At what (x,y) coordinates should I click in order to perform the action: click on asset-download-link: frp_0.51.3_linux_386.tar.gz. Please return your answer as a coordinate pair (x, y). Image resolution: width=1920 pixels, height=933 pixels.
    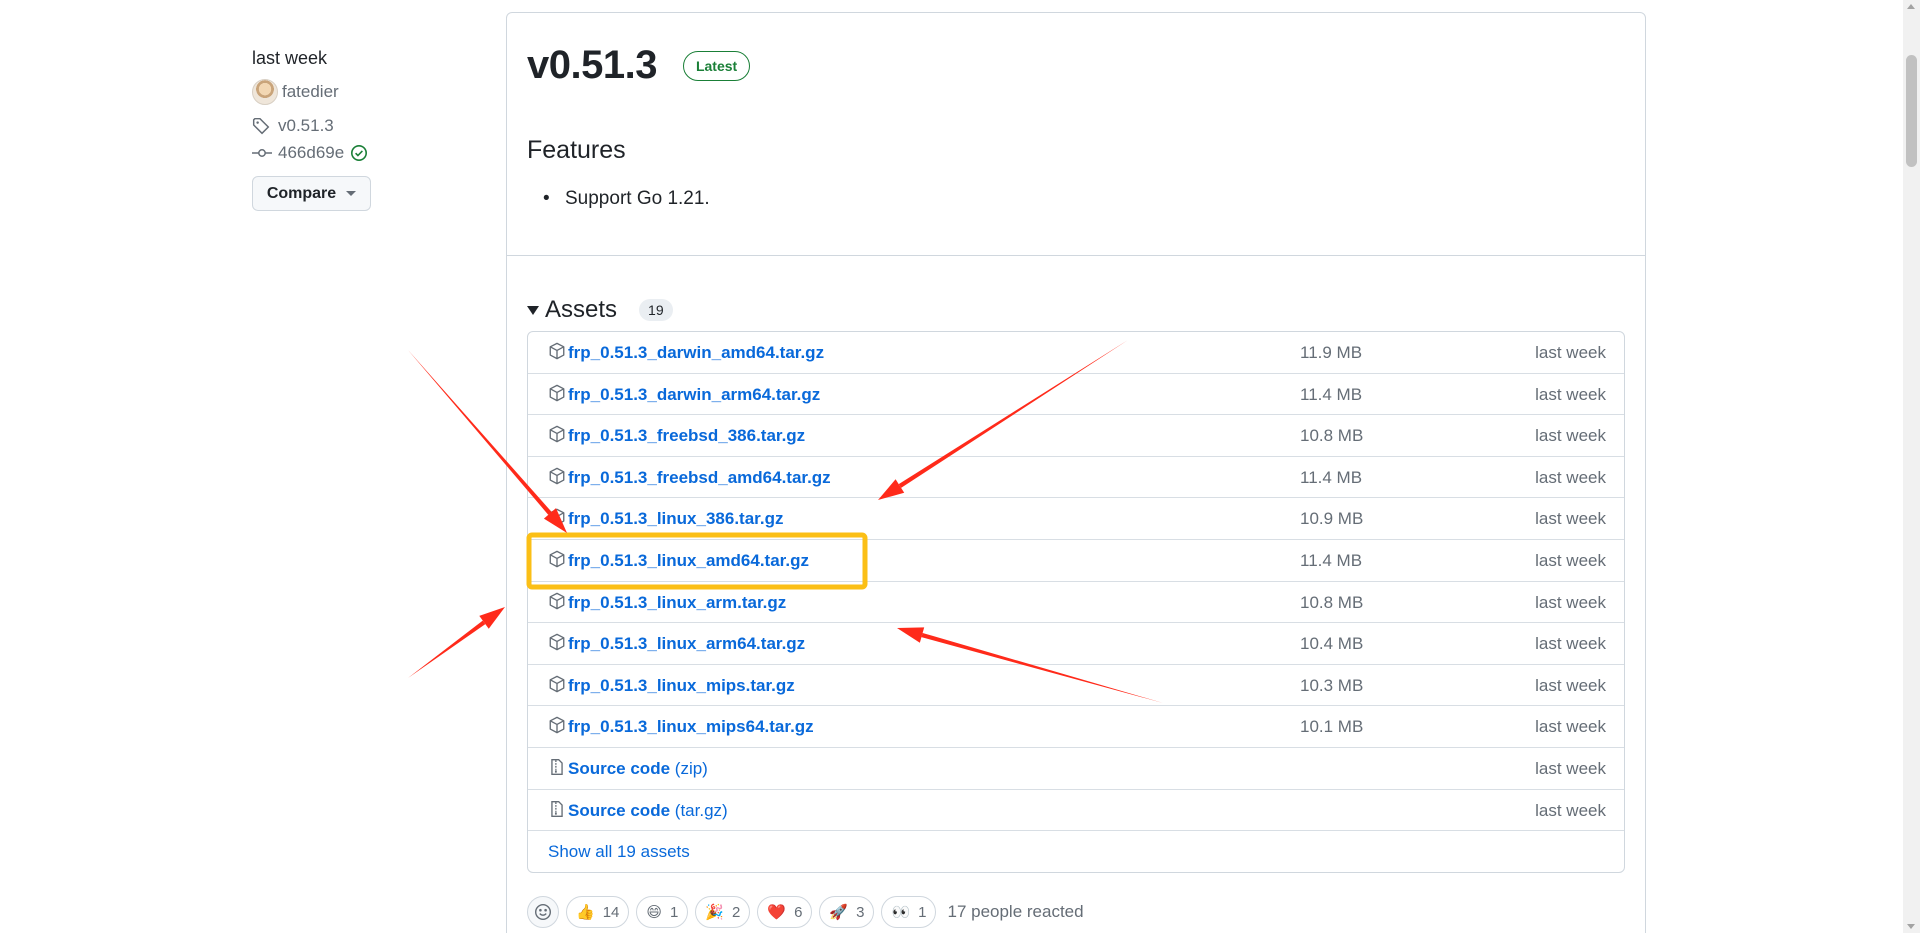
    Looking at the image, I should click on (675, 519).